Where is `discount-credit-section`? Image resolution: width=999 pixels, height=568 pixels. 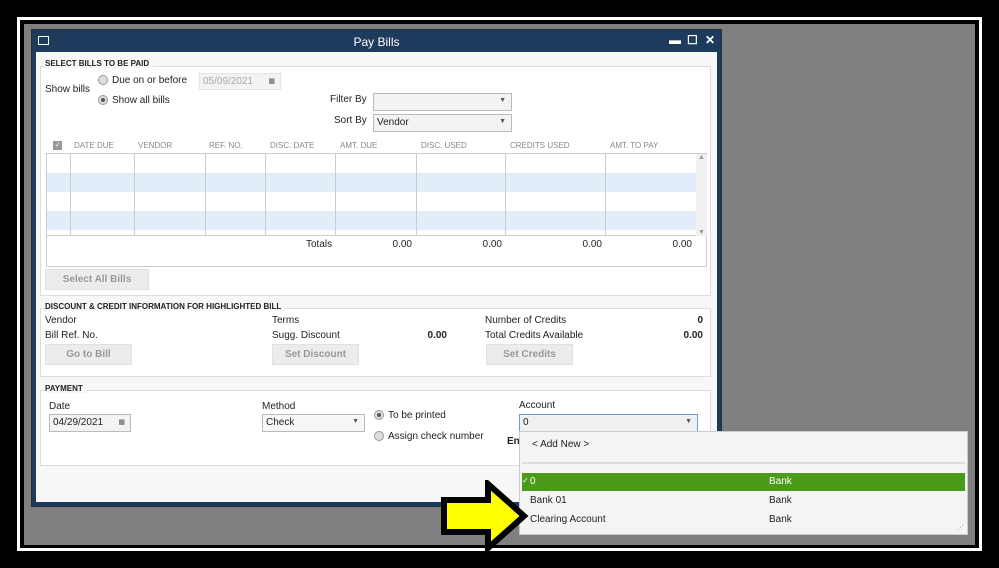
discount-credit-section is located at coordinates (375, 342).